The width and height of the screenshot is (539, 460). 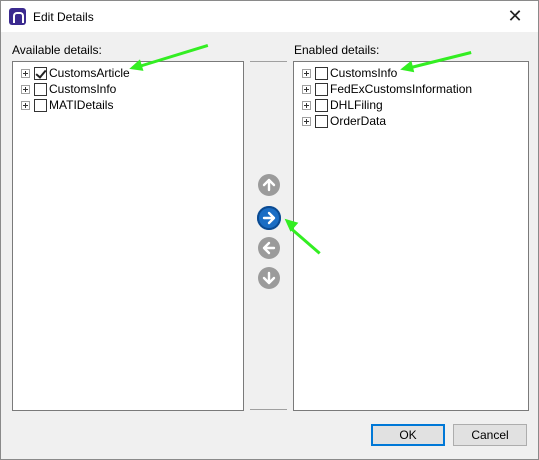 I want to click on middle-bottom-divider, so click(x=268, y=409).